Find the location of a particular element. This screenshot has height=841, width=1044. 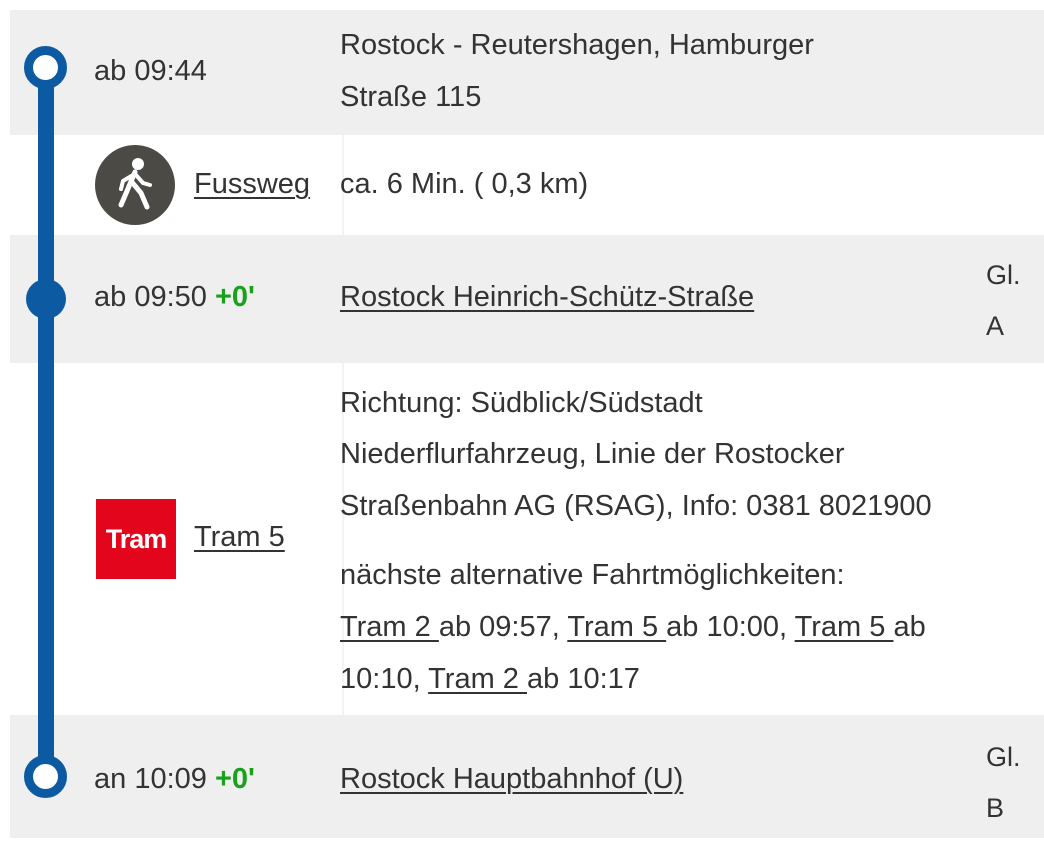

arrival-name-link: Rostock Hauptbahnhof (U) is located at coordinates (511, 779).